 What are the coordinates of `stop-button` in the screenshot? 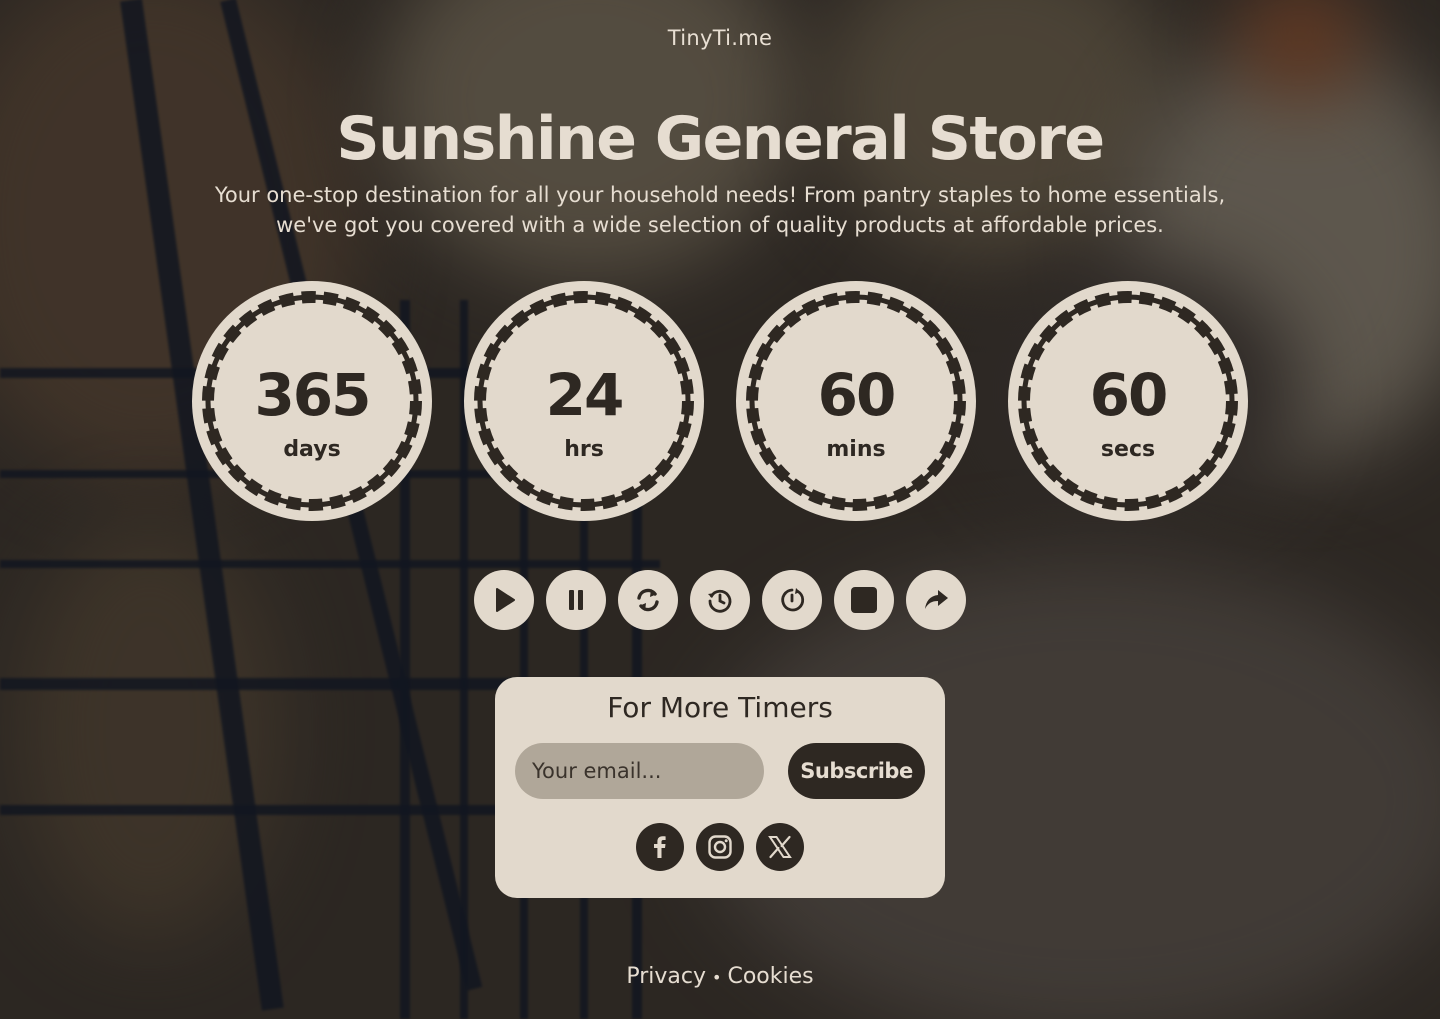 It's located at (864, 600).